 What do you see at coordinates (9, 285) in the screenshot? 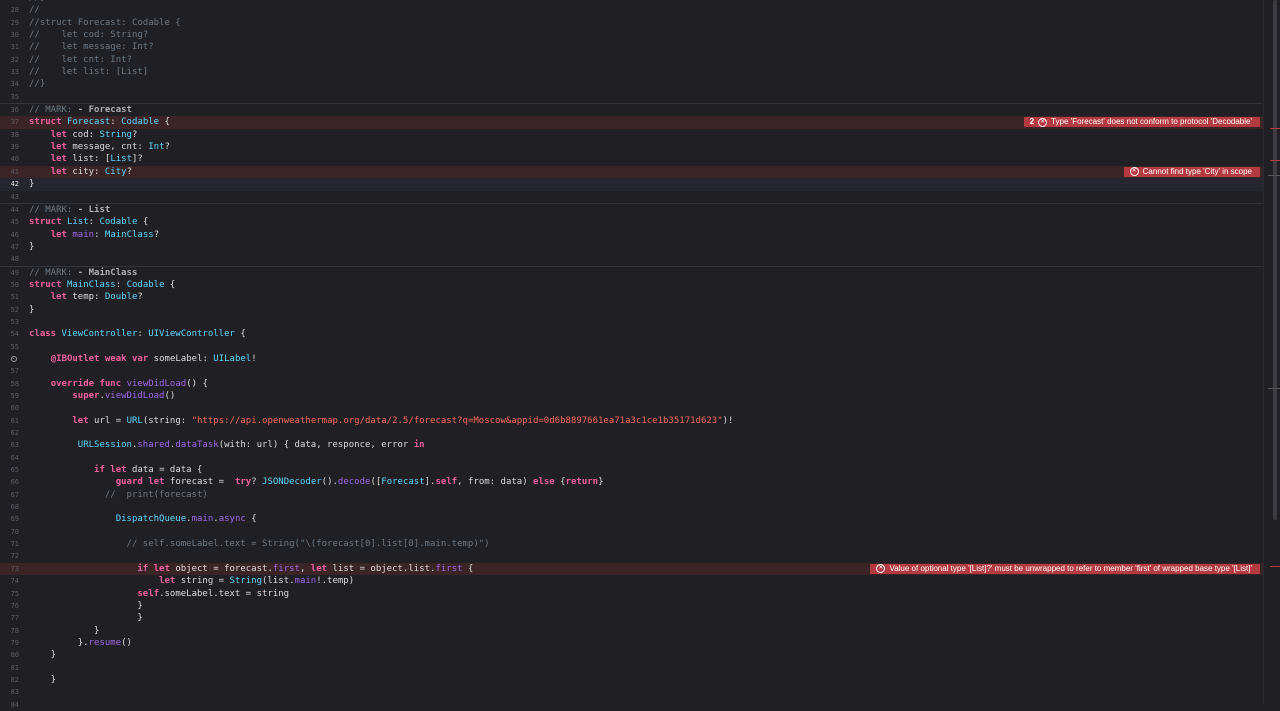
I see `line-number: 50` at bounding box center [9, 285].